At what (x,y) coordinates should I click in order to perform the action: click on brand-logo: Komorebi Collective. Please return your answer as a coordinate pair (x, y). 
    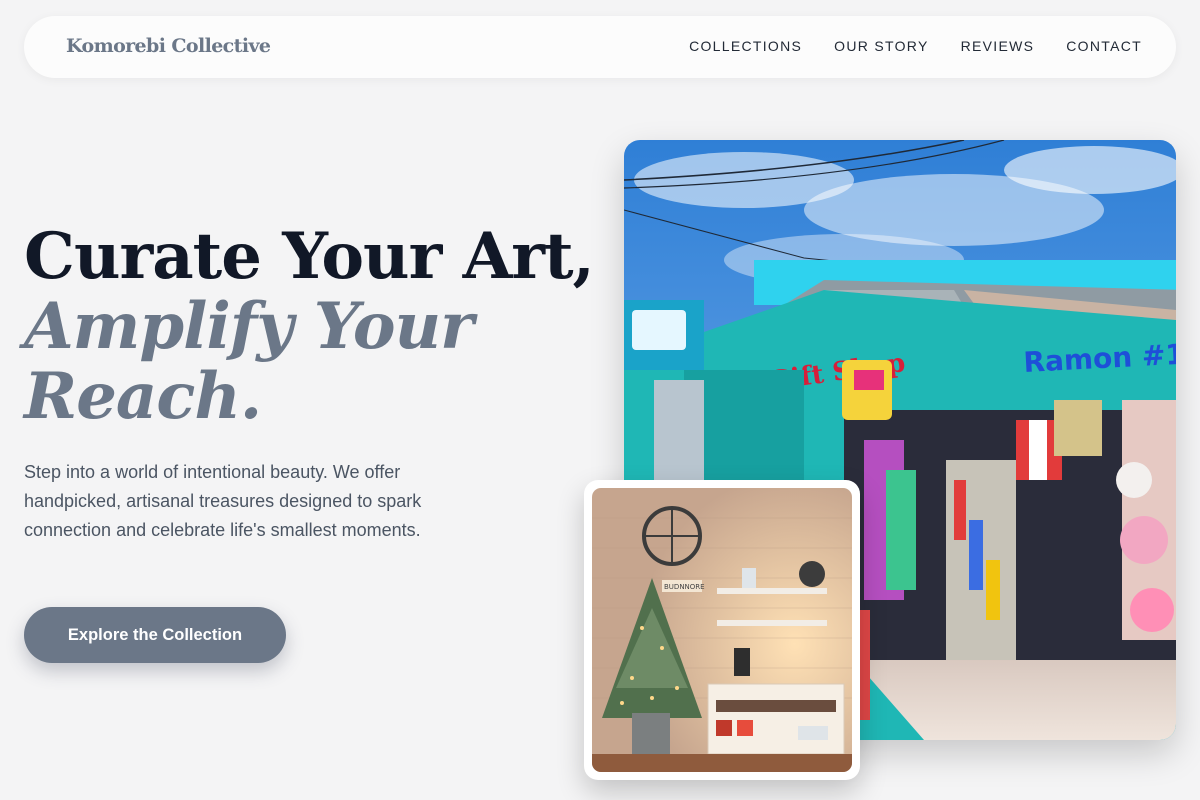
    Looking at the image, I should click on (168, 46).